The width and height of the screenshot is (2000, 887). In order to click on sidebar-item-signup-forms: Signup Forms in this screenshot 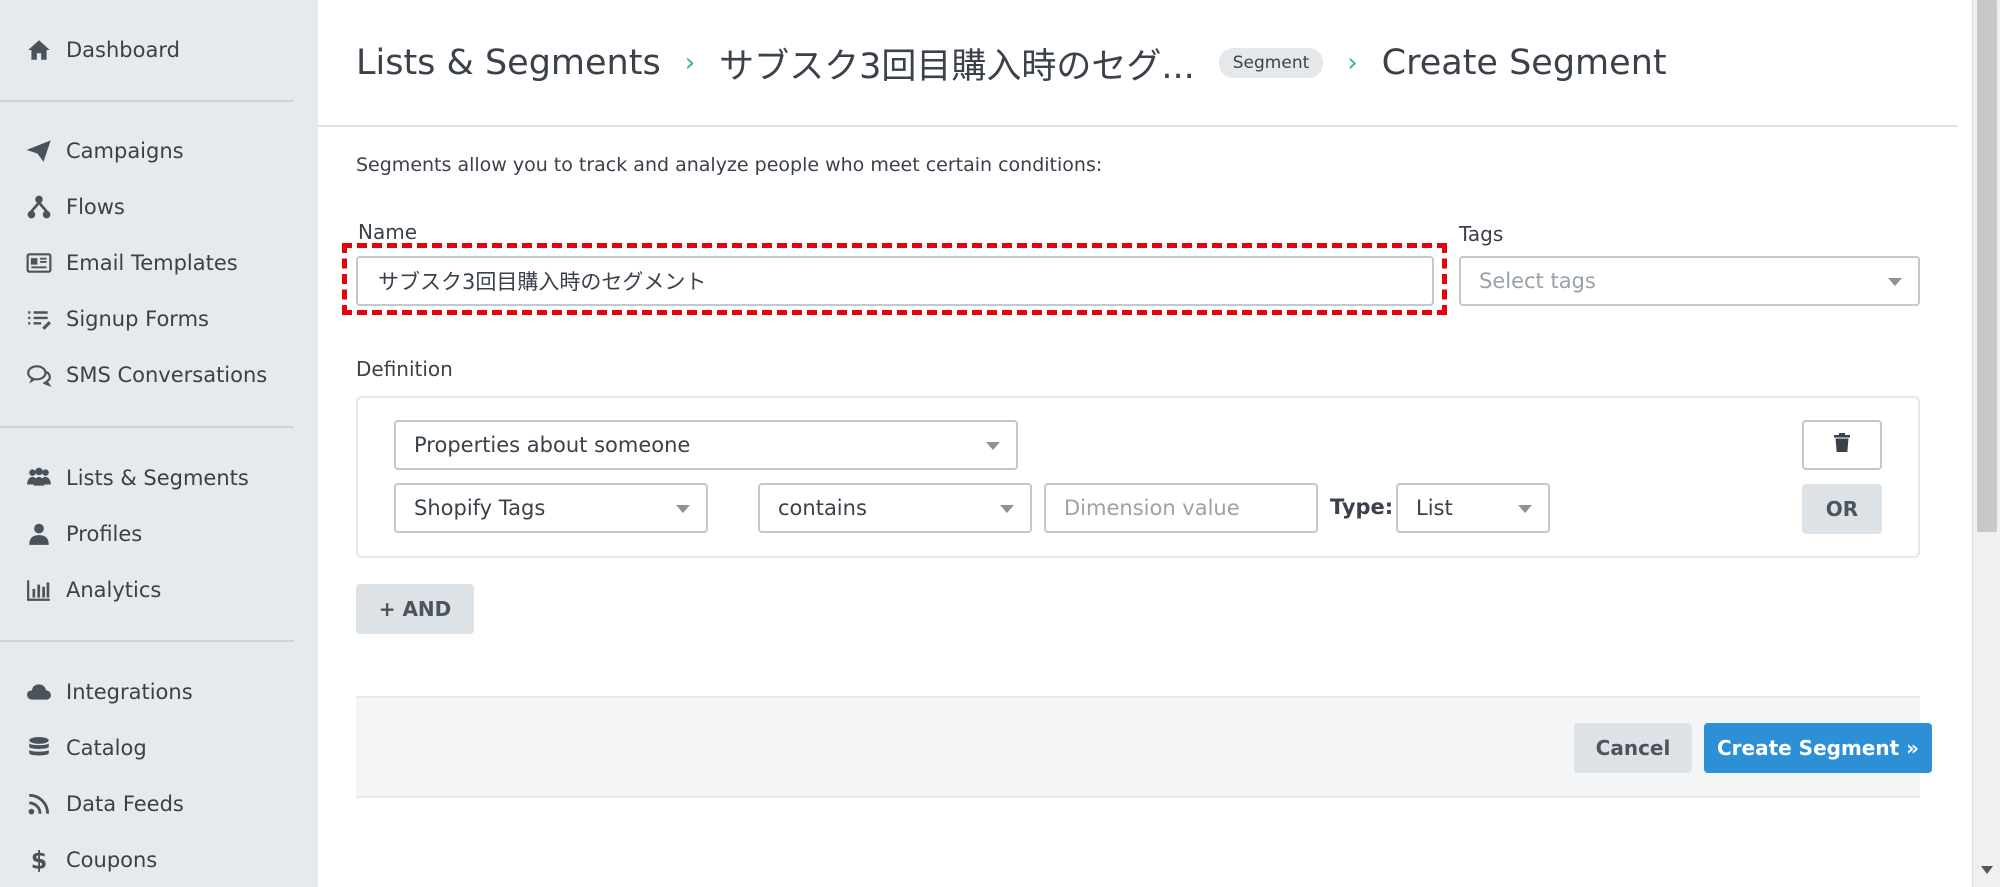, I will do `click(116, 319)`.